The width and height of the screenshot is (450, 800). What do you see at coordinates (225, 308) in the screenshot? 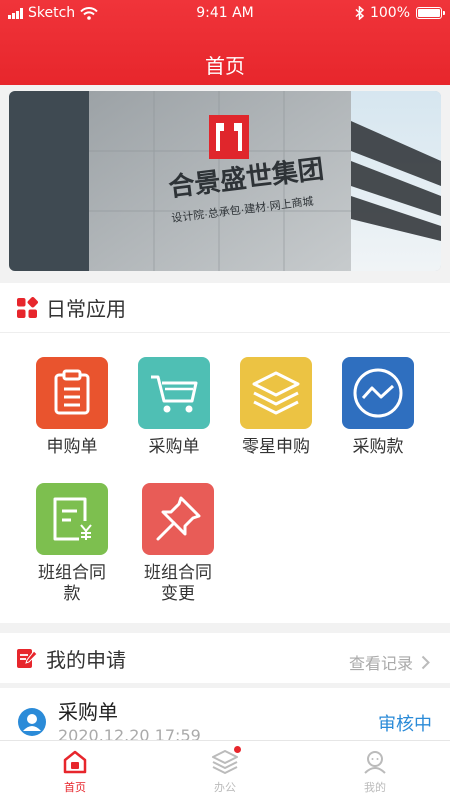
I see `daily-apps-header: 日常应用` at bounding box center [225, 308].